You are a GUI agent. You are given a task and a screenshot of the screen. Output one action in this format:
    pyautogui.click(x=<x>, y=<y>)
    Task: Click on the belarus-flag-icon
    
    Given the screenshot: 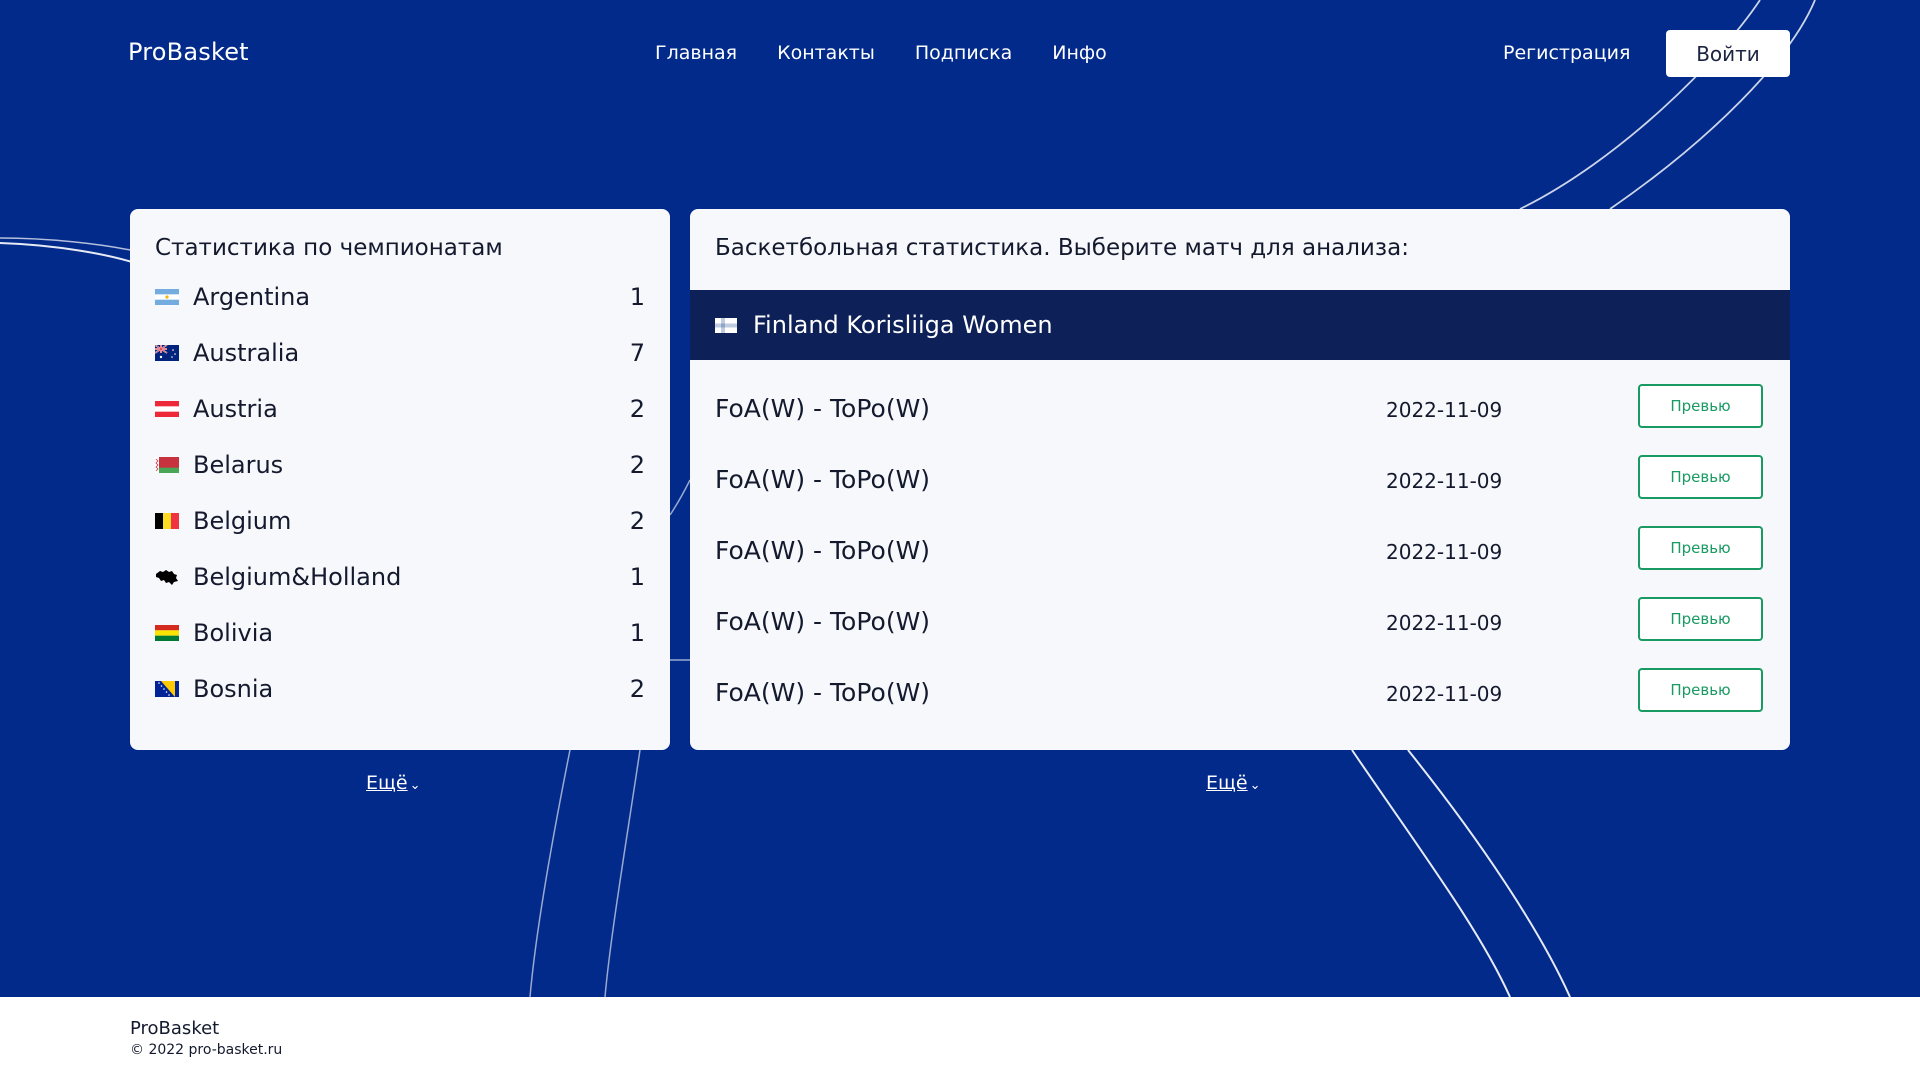 What is the action you would take?
    pyautogui.click(x=167, y=465)
    